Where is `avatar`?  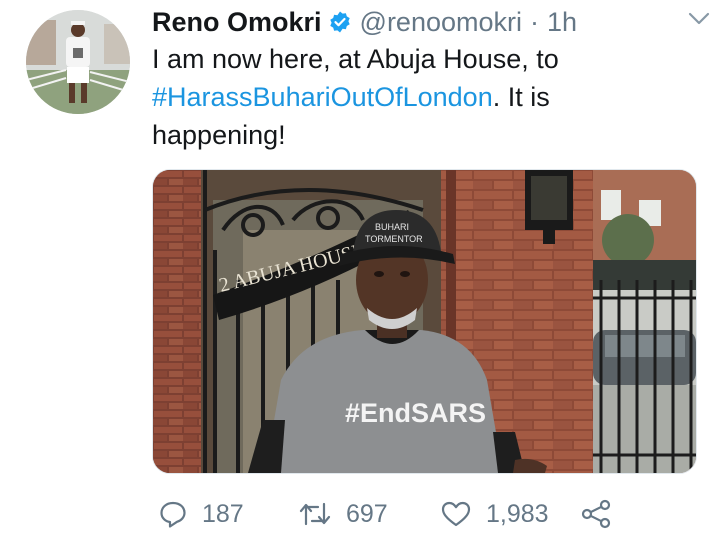
avatar is located at coordinates (78, 62).